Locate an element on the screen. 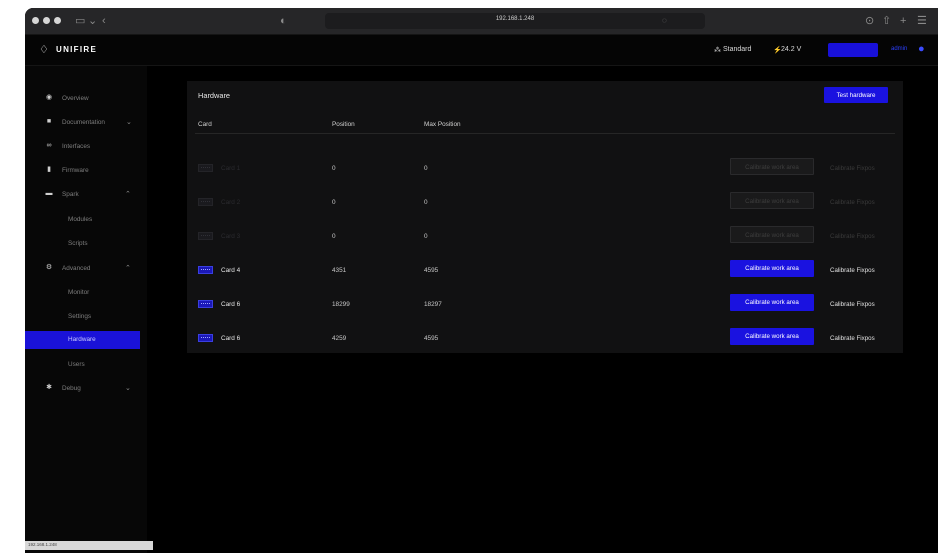 The image size is (938, 553). voltage-value: 24.2 V is located at coordinates (791, 49).